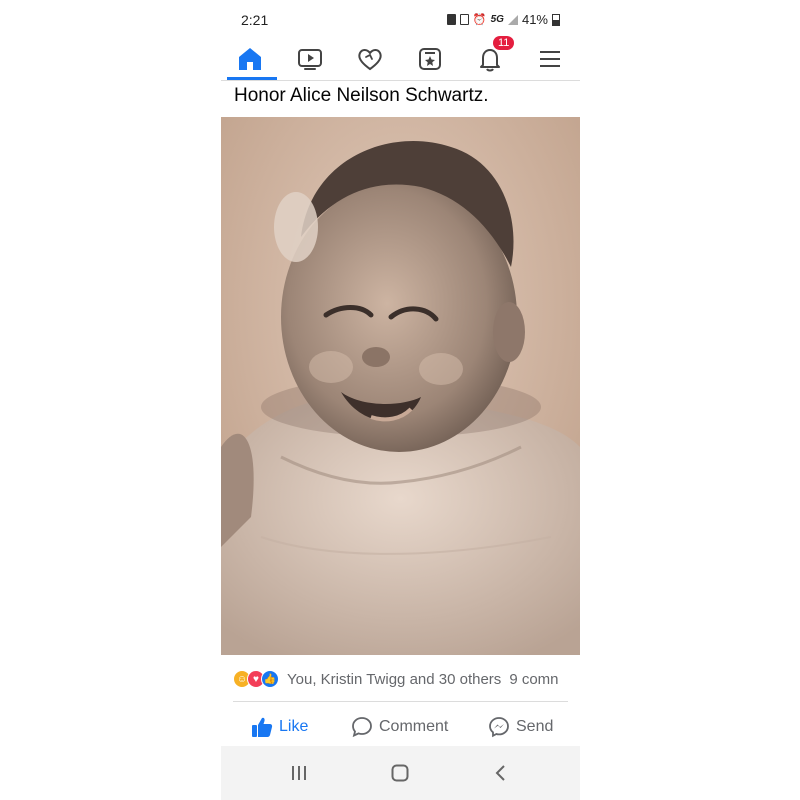  I want to click on star-store-icon, so click(430, 59).